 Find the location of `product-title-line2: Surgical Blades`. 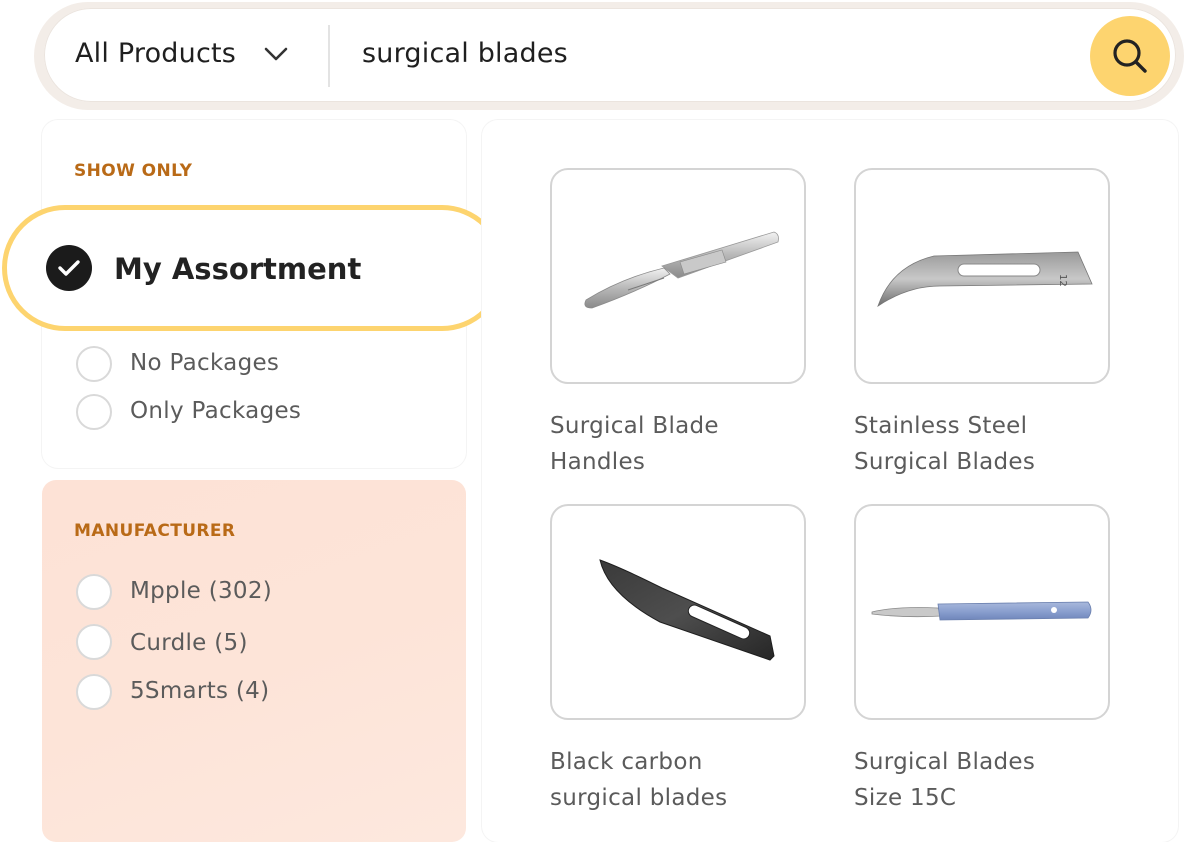

product-title-line2: Surgical Blades is located at coordinates (974, 462).